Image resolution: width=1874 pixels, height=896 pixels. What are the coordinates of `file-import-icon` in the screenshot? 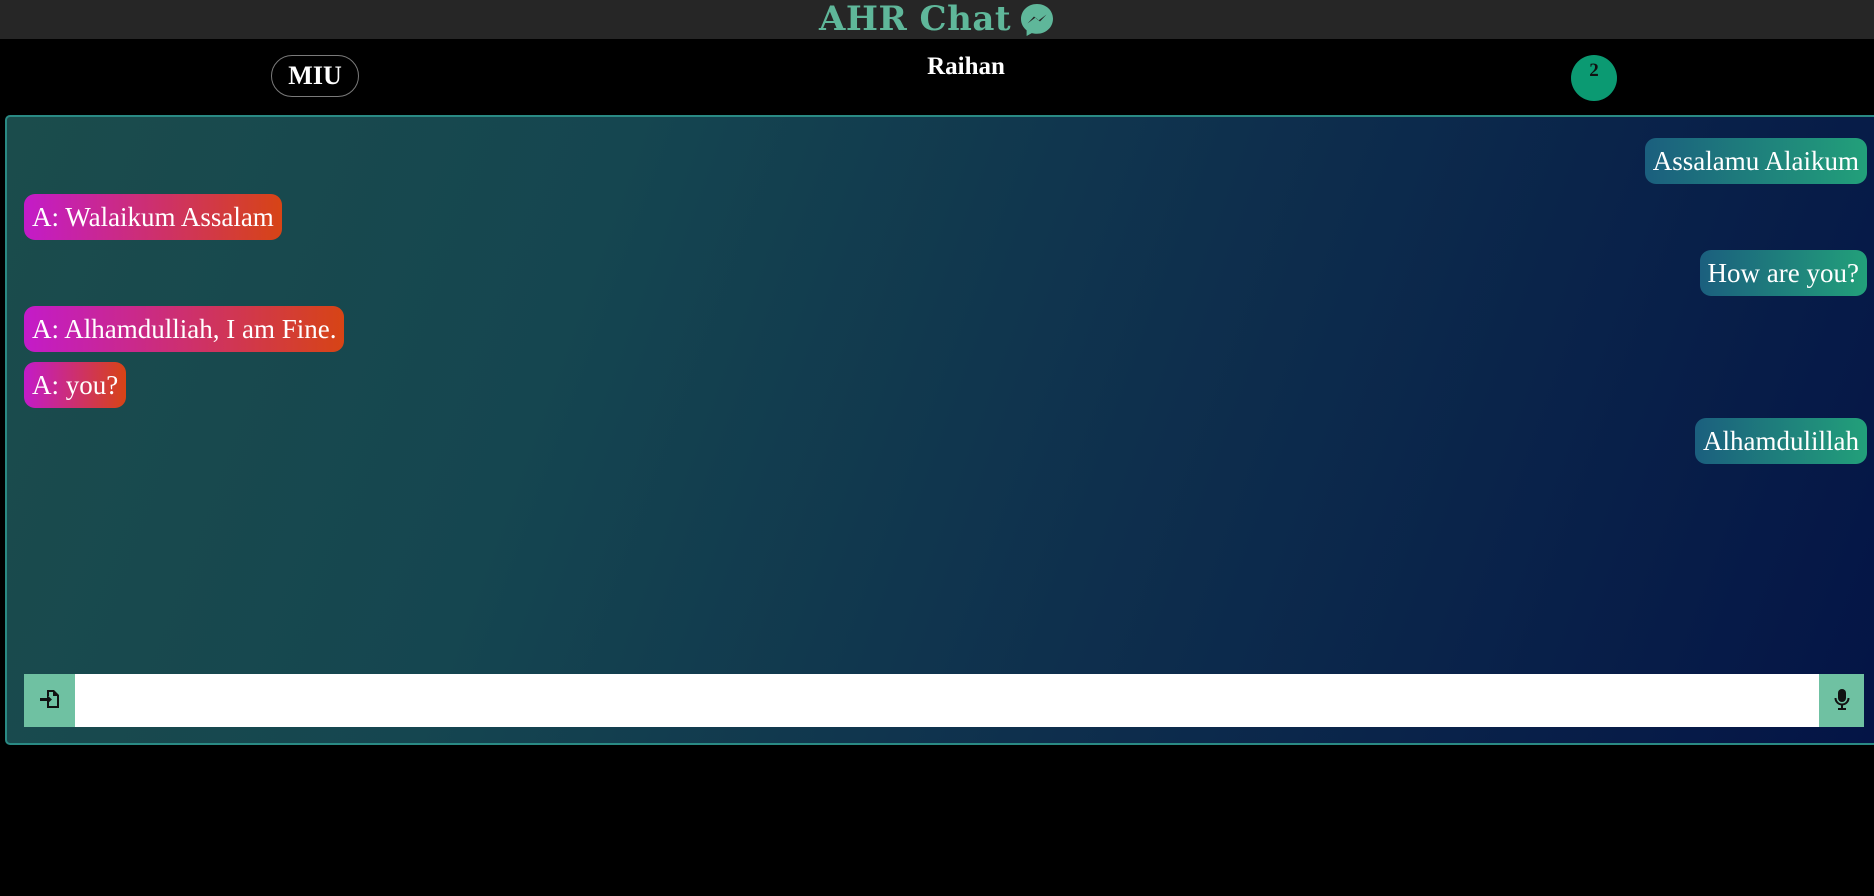 It's located at (50, 701).